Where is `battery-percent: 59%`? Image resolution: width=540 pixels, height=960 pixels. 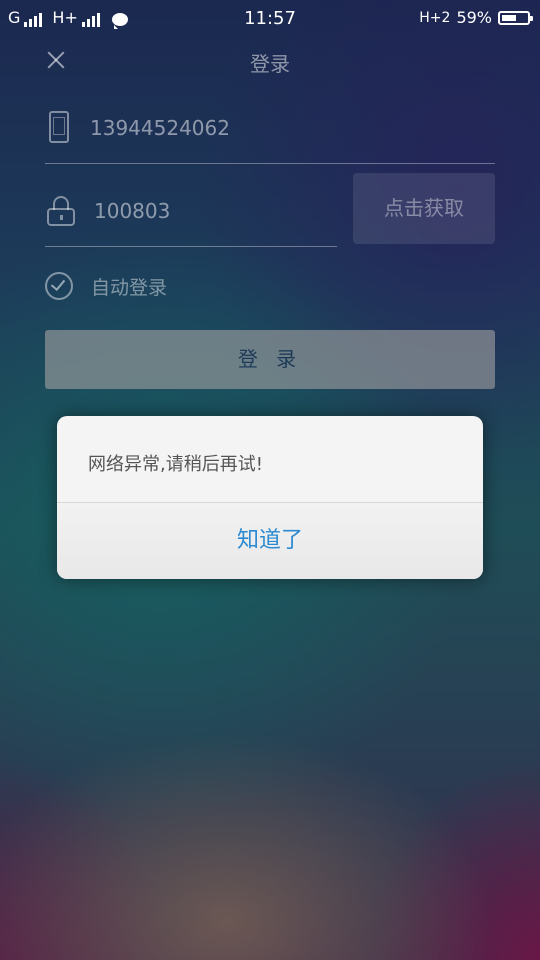 battery-percent: 59% is located at coordinates (474, 17).